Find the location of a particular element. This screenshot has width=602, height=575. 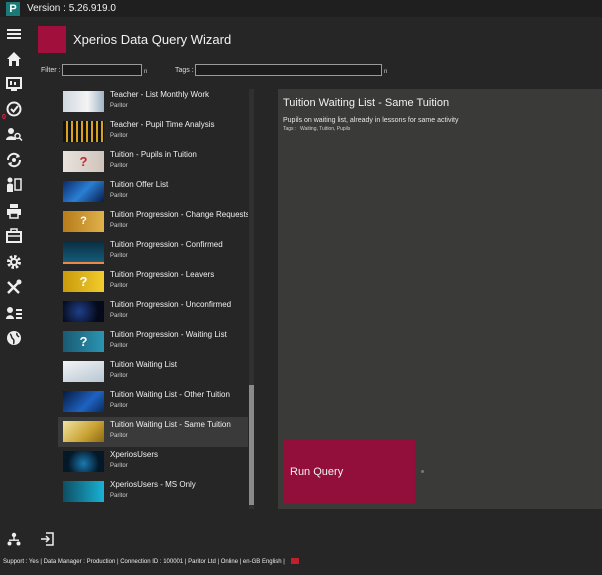

list-item: Tuition Offer List Paritor is located at coordinates (153, 192).